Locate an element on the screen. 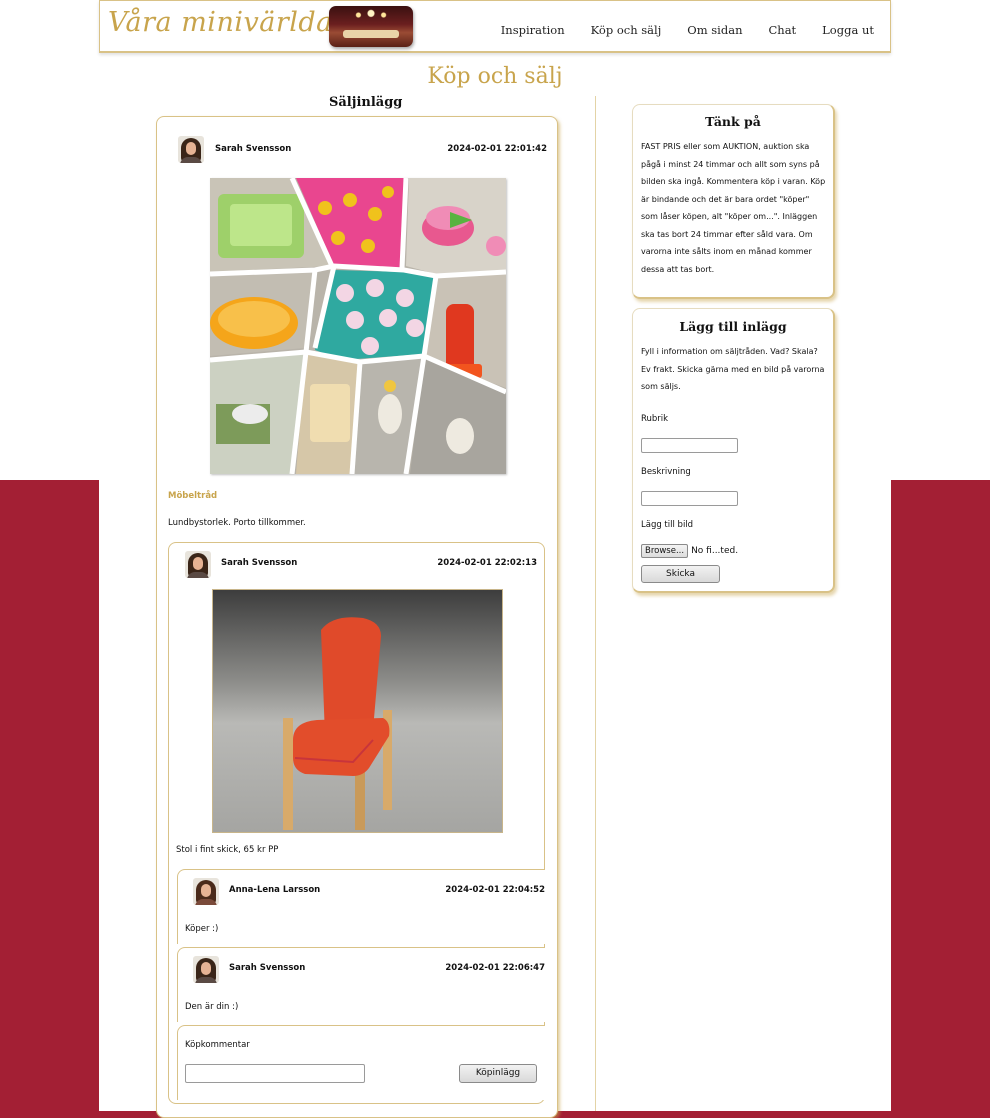  nav-kop-och-salj: Köp och sälj is located at coordinates (626, 30).